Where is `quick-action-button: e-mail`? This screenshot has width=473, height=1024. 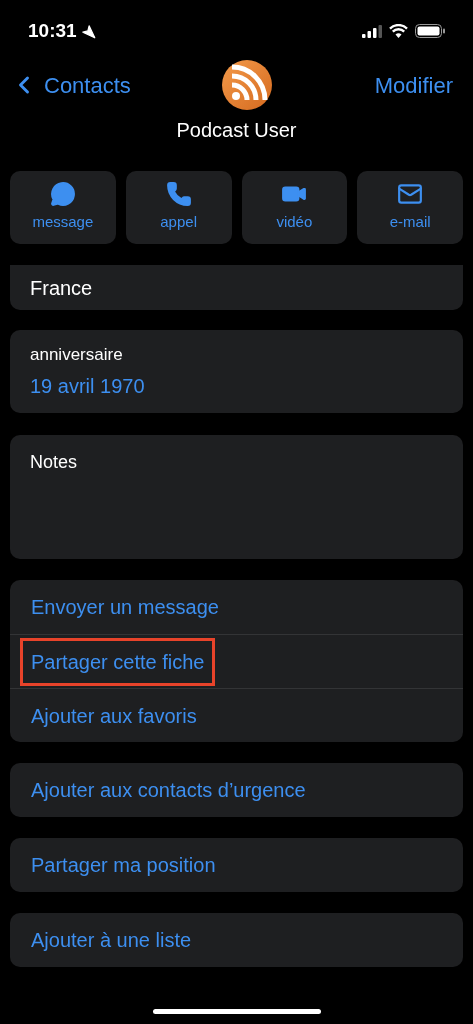
quick-action-button: e-mail is located at coordinates (410, 207).